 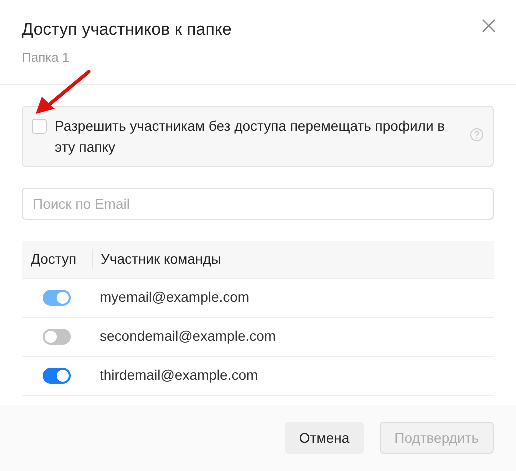 I want to click on help-icon, so click(x=477, y=135).